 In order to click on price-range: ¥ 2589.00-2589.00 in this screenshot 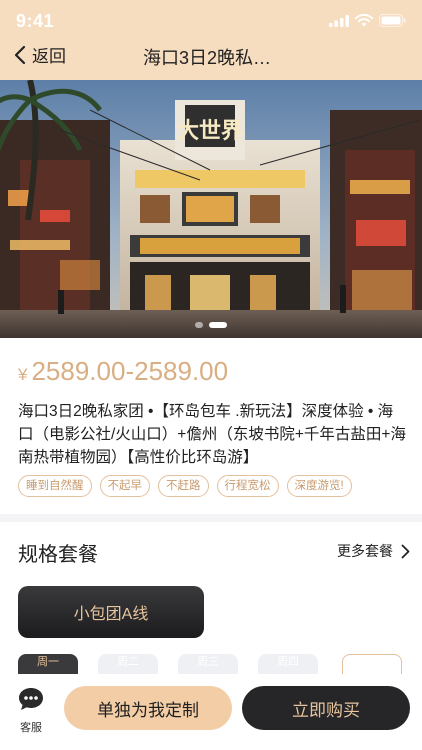, I will do `click(123, 371)`.